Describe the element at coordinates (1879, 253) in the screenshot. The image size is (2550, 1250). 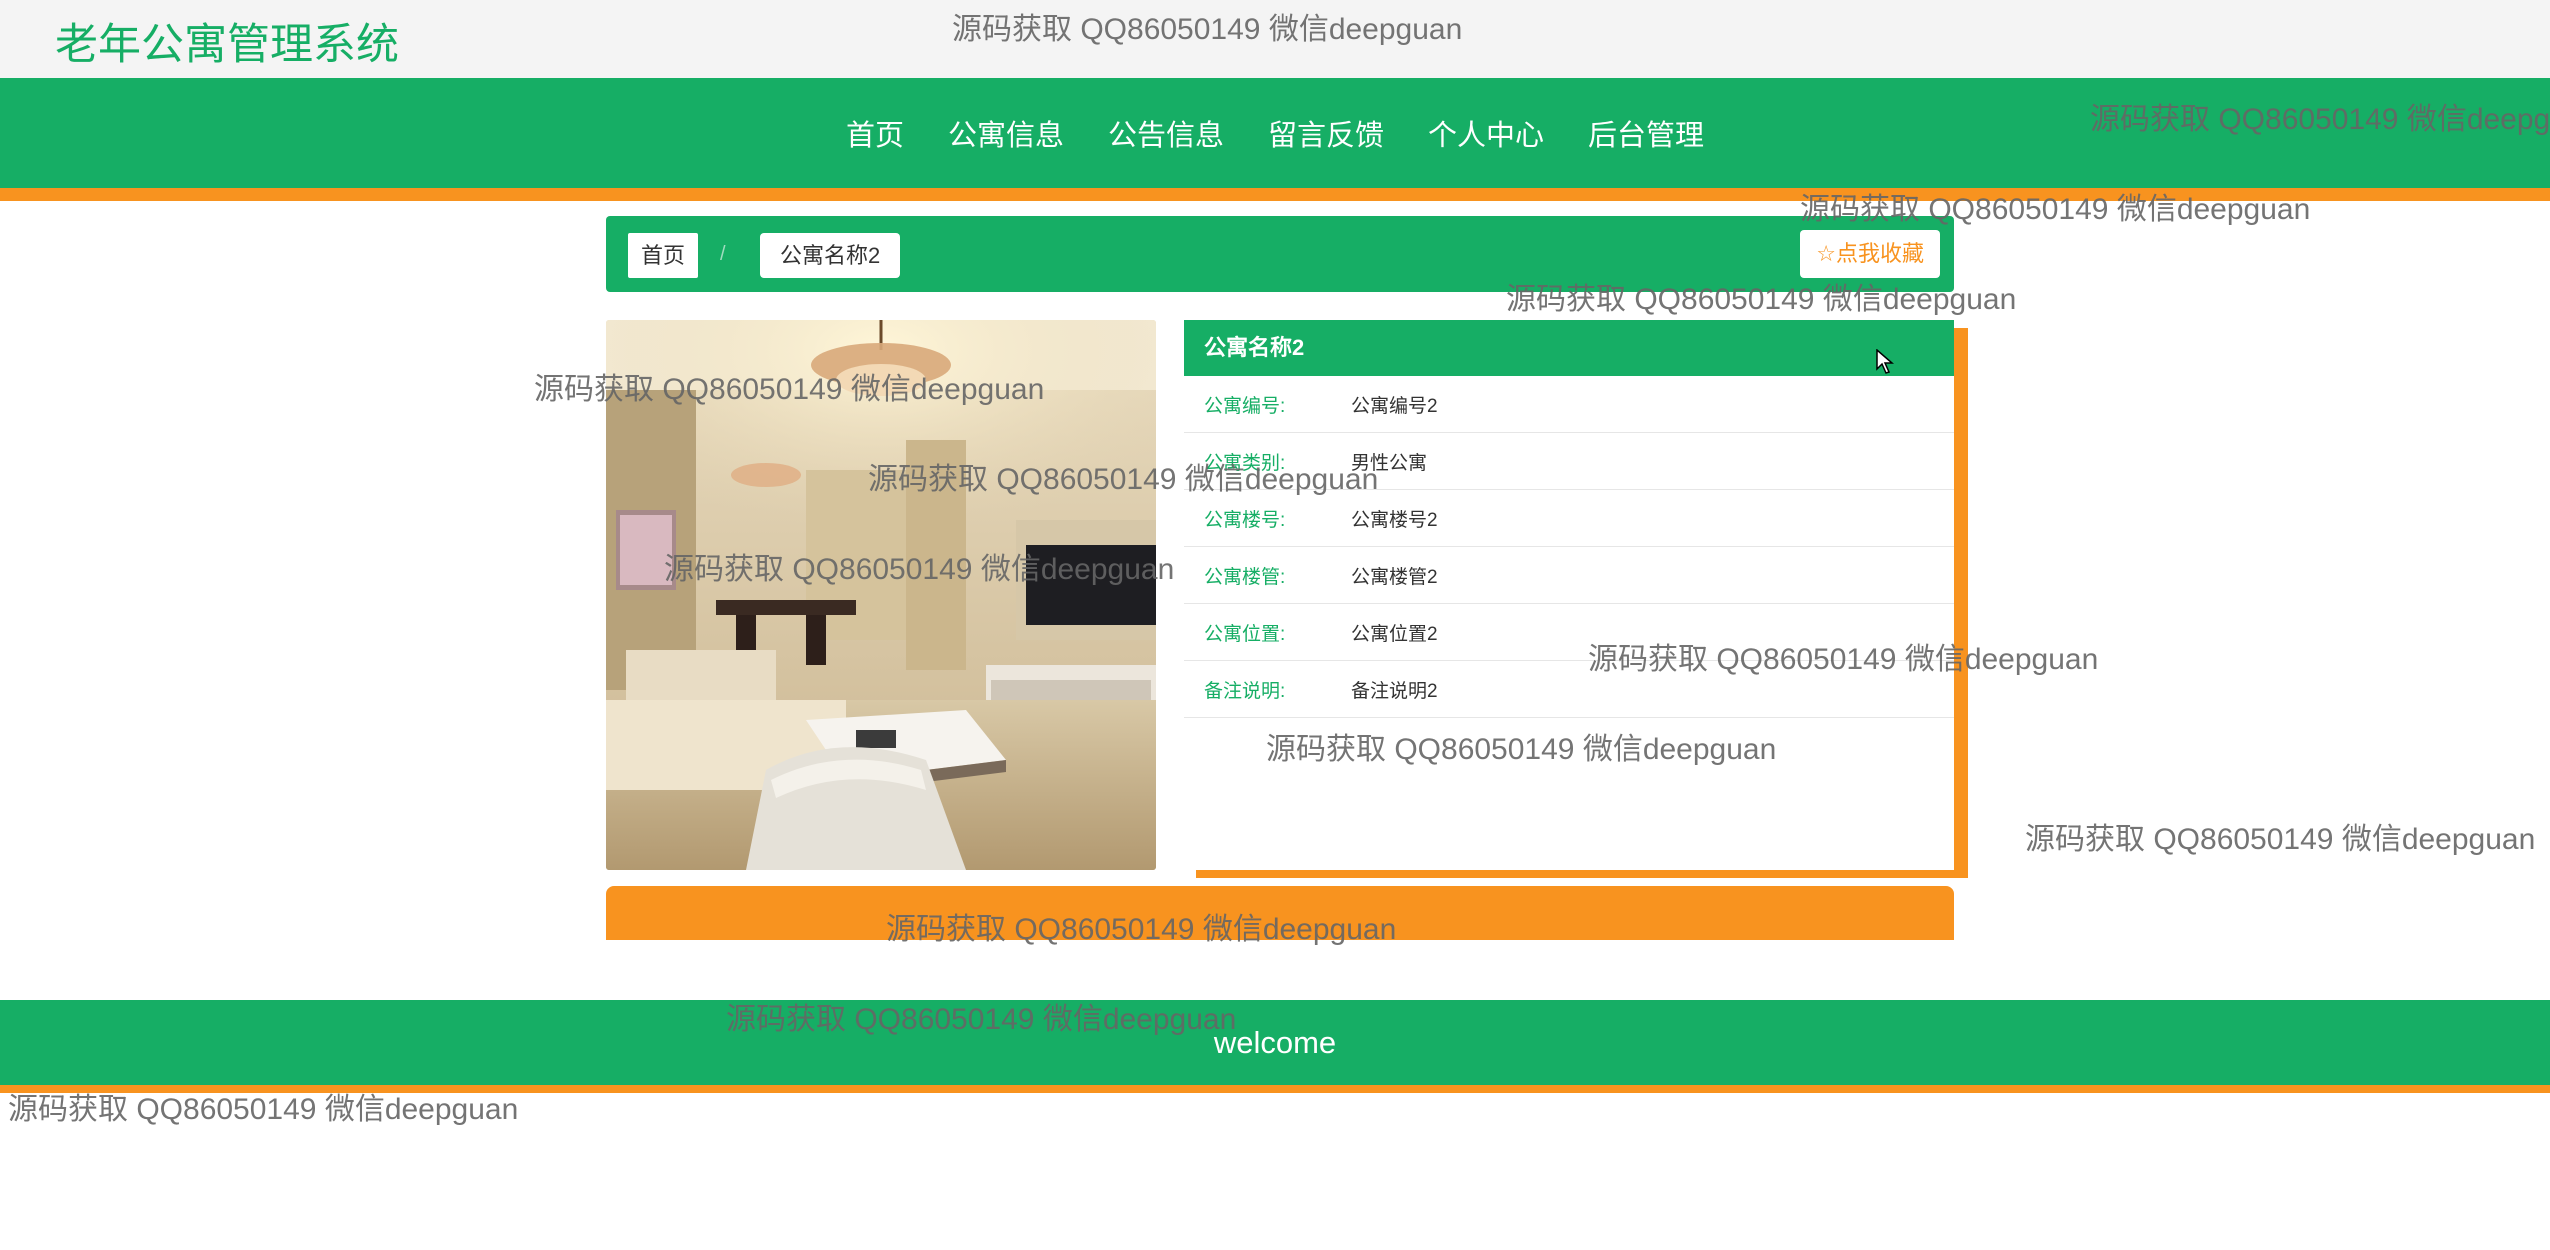
I see `favorite-label: 点我收藏` at that location.